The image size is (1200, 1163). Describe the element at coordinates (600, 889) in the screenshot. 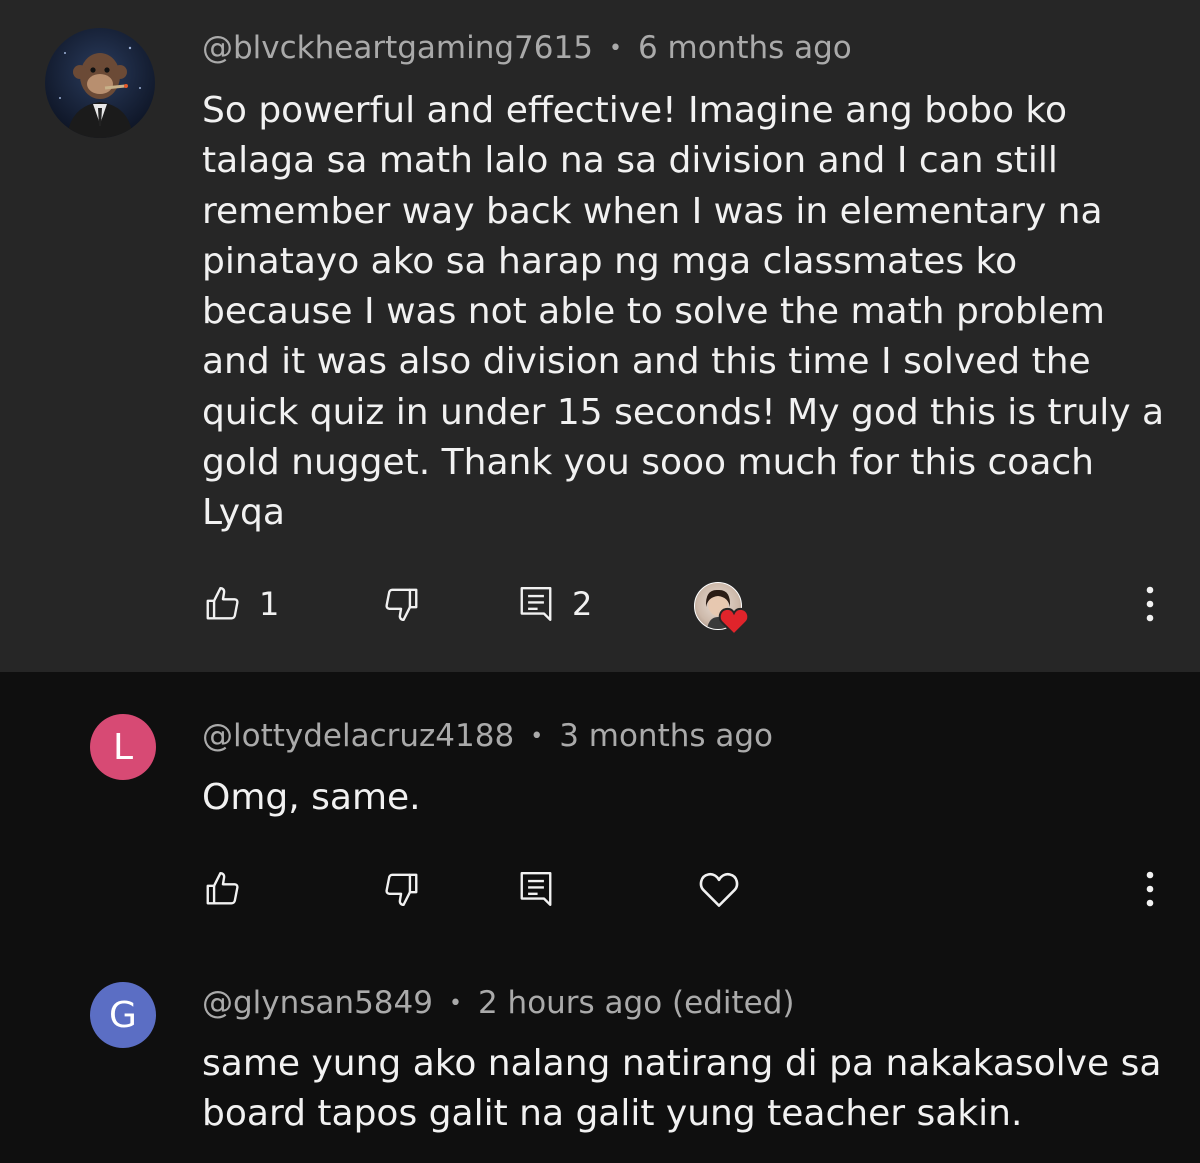

I see `comment-actions` at that location.